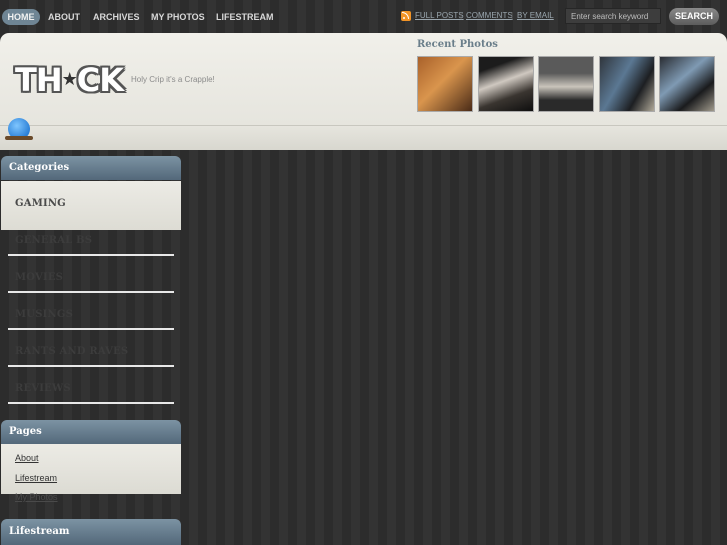 The width and height of the screenshot is (727, 545). Describe the element at coordinates (44, 314) in the screenshot. I see `category-musings: MUSINGS` at that location.